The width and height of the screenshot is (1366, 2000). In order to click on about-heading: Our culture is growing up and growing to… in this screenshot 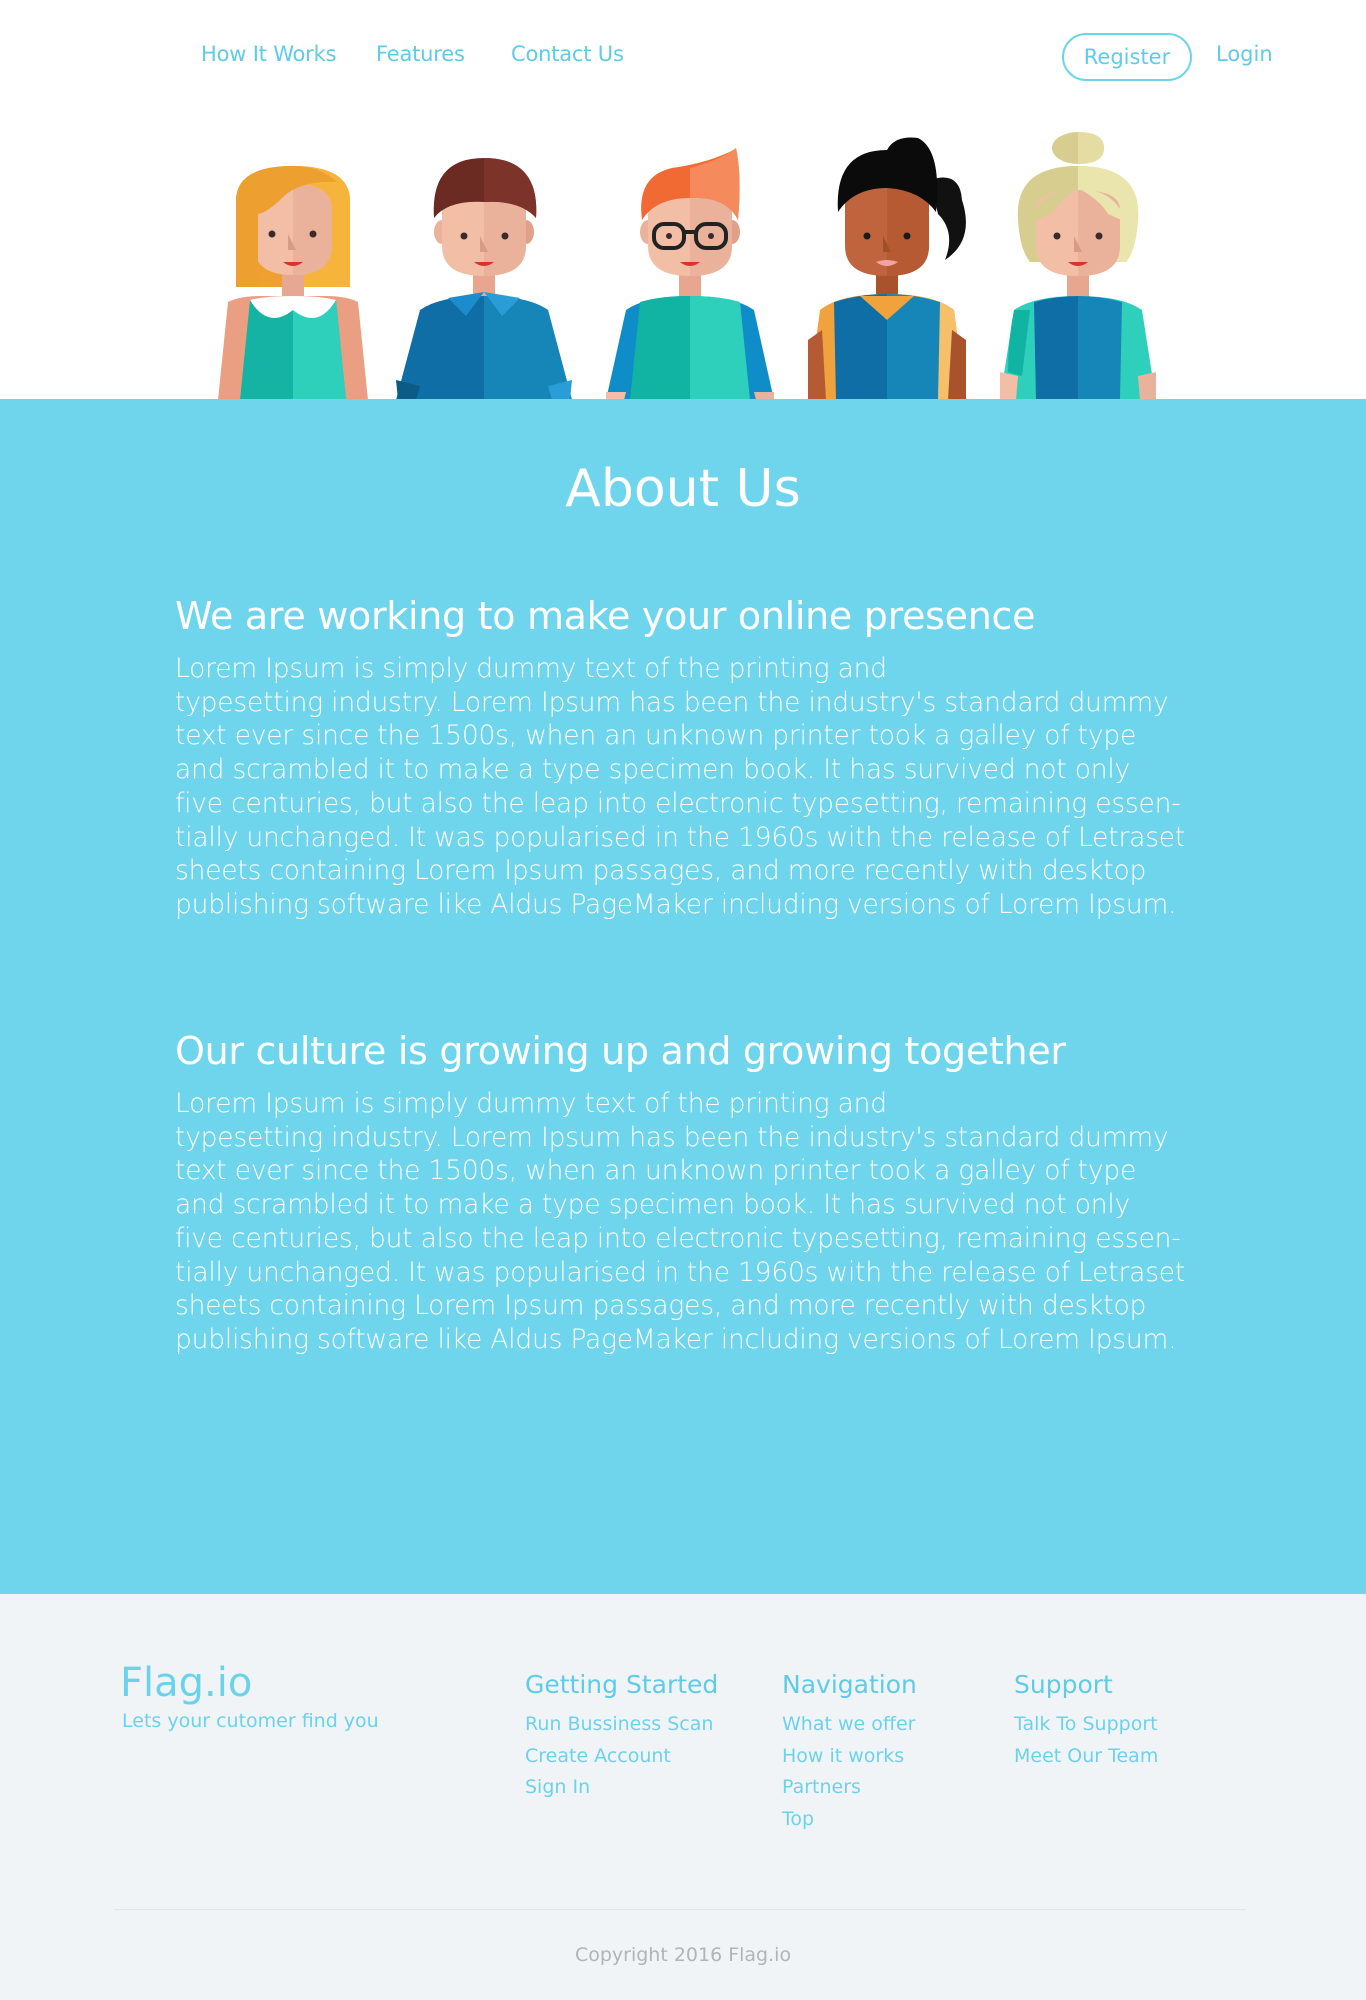, I will do `click(620, 1051)`.